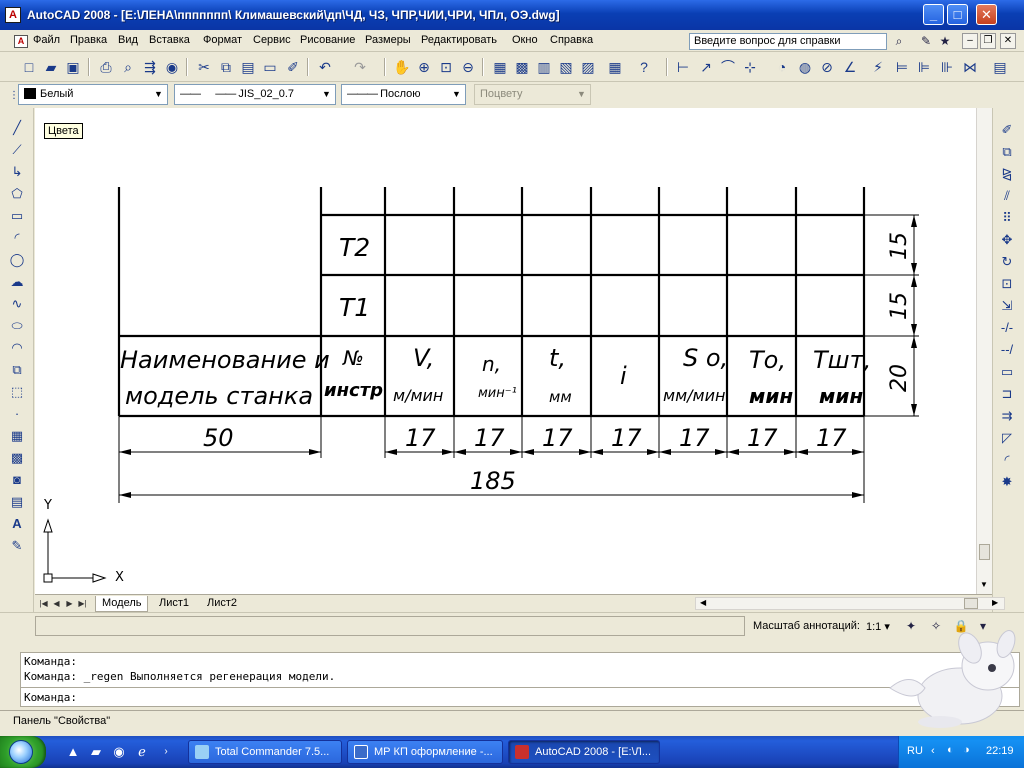 This screenshot has width=1024, height=768. Describe the element at coordinates (272, 40) in the screenshot. I see `menu-tools: Сервис` at that location.